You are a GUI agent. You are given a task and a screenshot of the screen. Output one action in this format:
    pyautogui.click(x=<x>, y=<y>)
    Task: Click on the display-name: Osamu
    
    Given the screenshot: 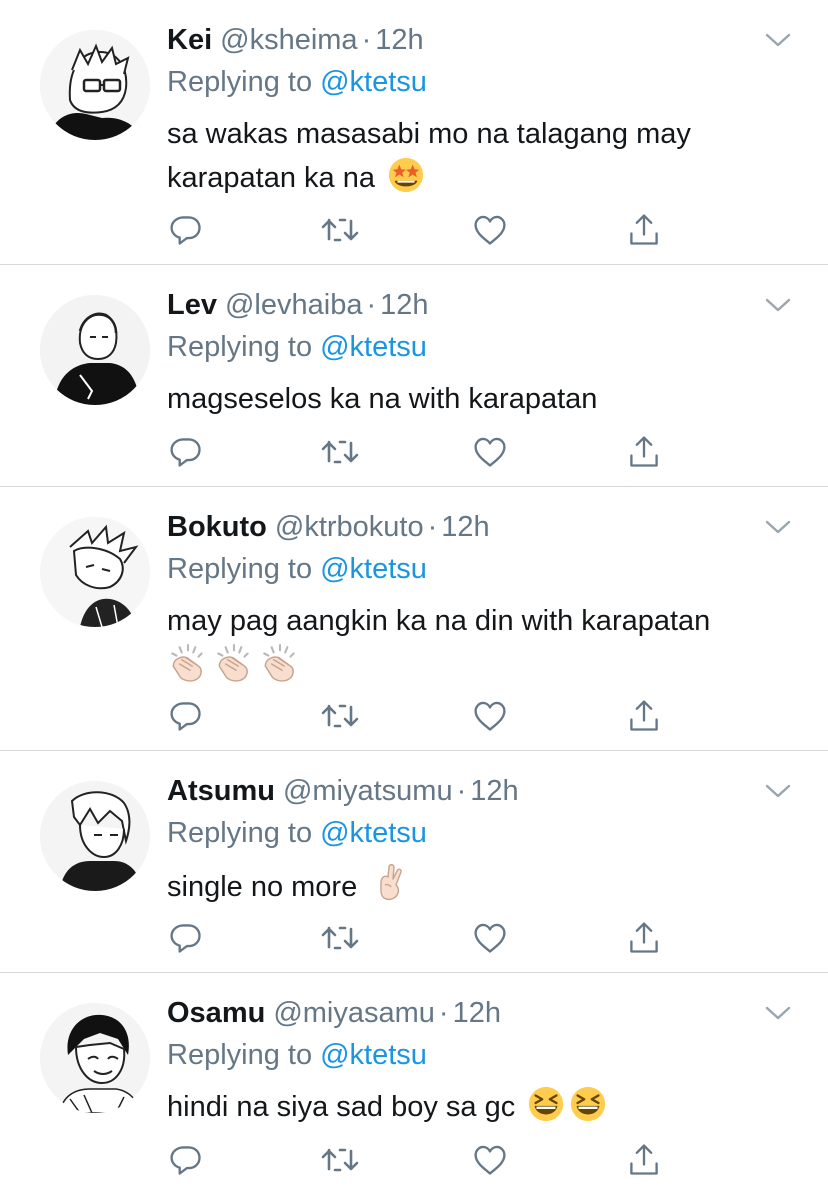 What is the action you would take?
    pyautogui.click(x=216, y=1013)
    